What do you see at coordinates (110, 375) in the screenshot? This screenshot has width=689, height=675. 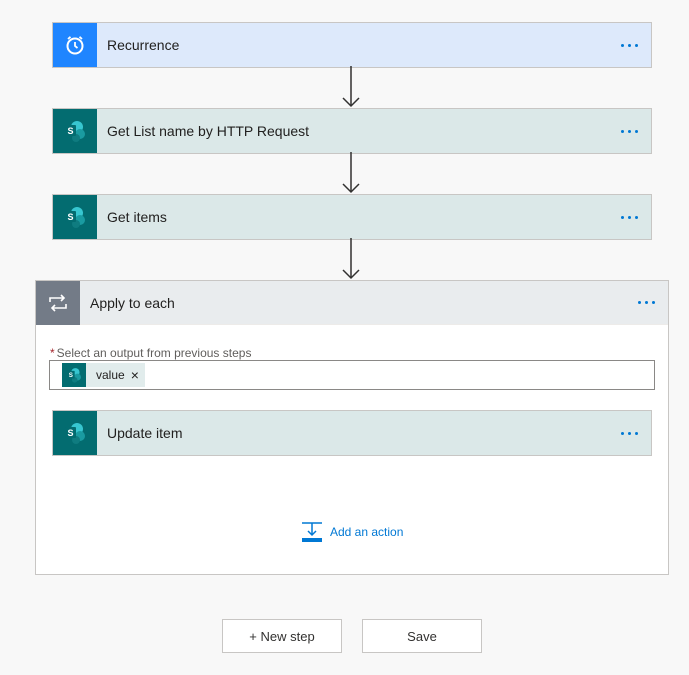 I see `token-label: value` at bounding box center [110, 375].